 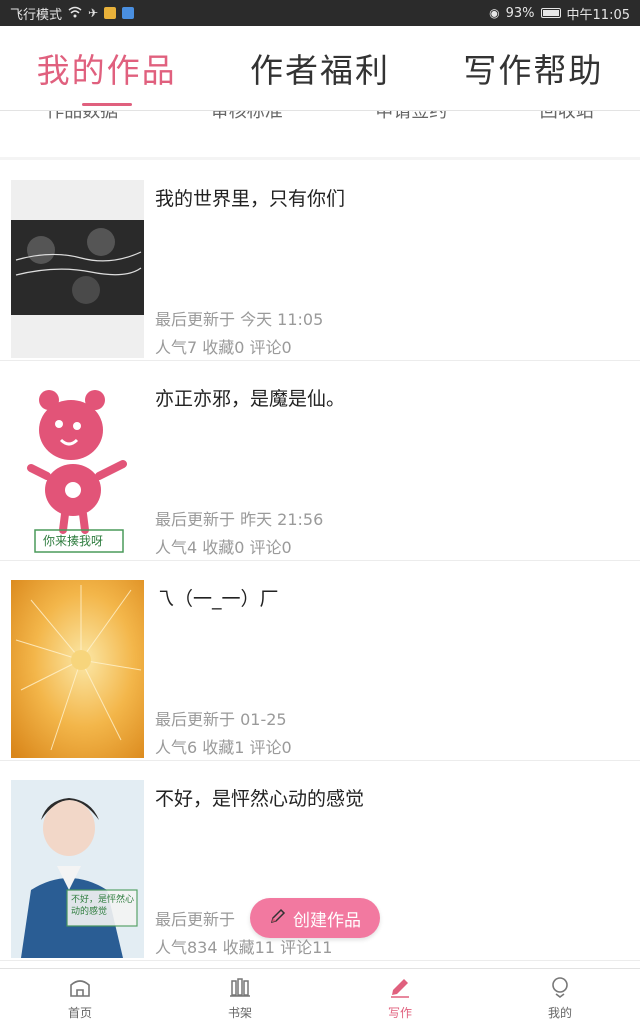 What do you see at coordinates (239, 319) in the screenshot?
I see `work-updated-time: 最后更新于 今天 11:05` at bounding box center [239, 319].